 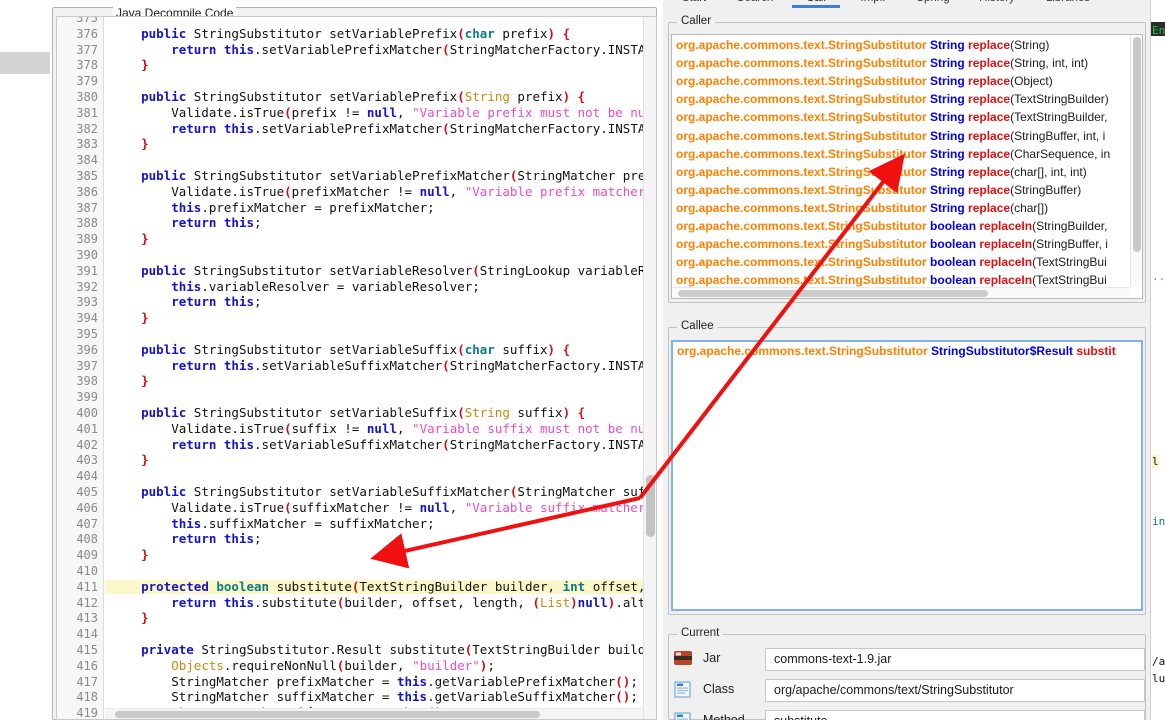 I want to click on current-field-value-text: substitute, so click(x=801, y=717).